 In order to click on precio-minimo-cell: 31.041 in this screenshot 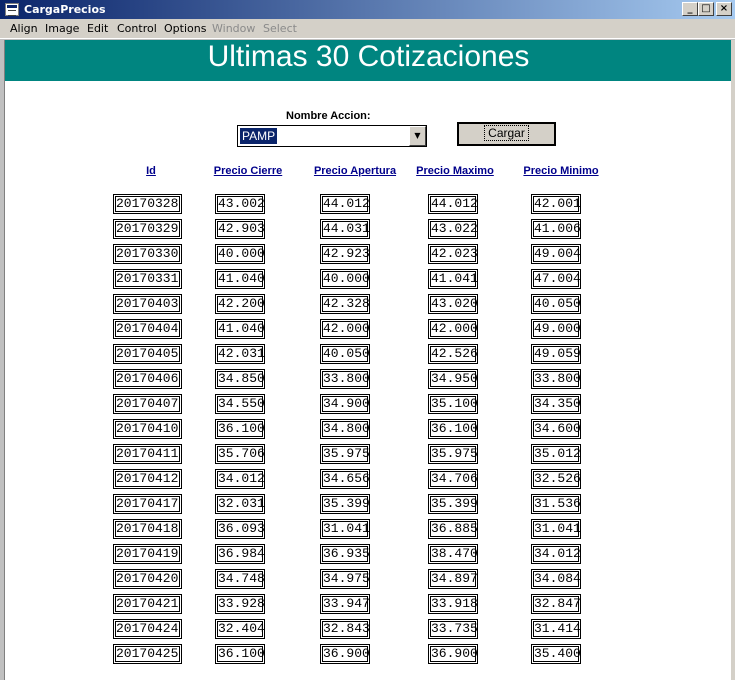, I will do `click(556, 529)`.